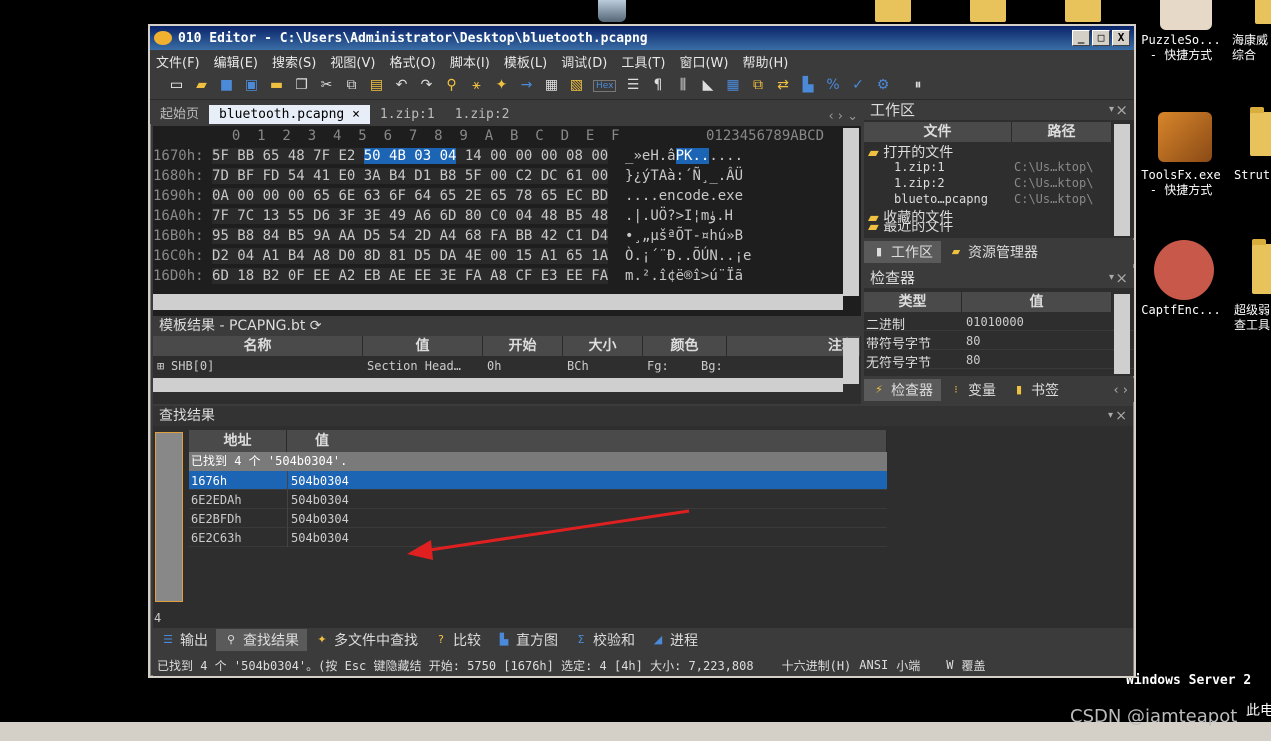 The height and width of the screenshot is (741, 1271). Describe the element at coordinates (999, 322) in the screenshot. I see `table-row: 二进制 01010000` at that location.